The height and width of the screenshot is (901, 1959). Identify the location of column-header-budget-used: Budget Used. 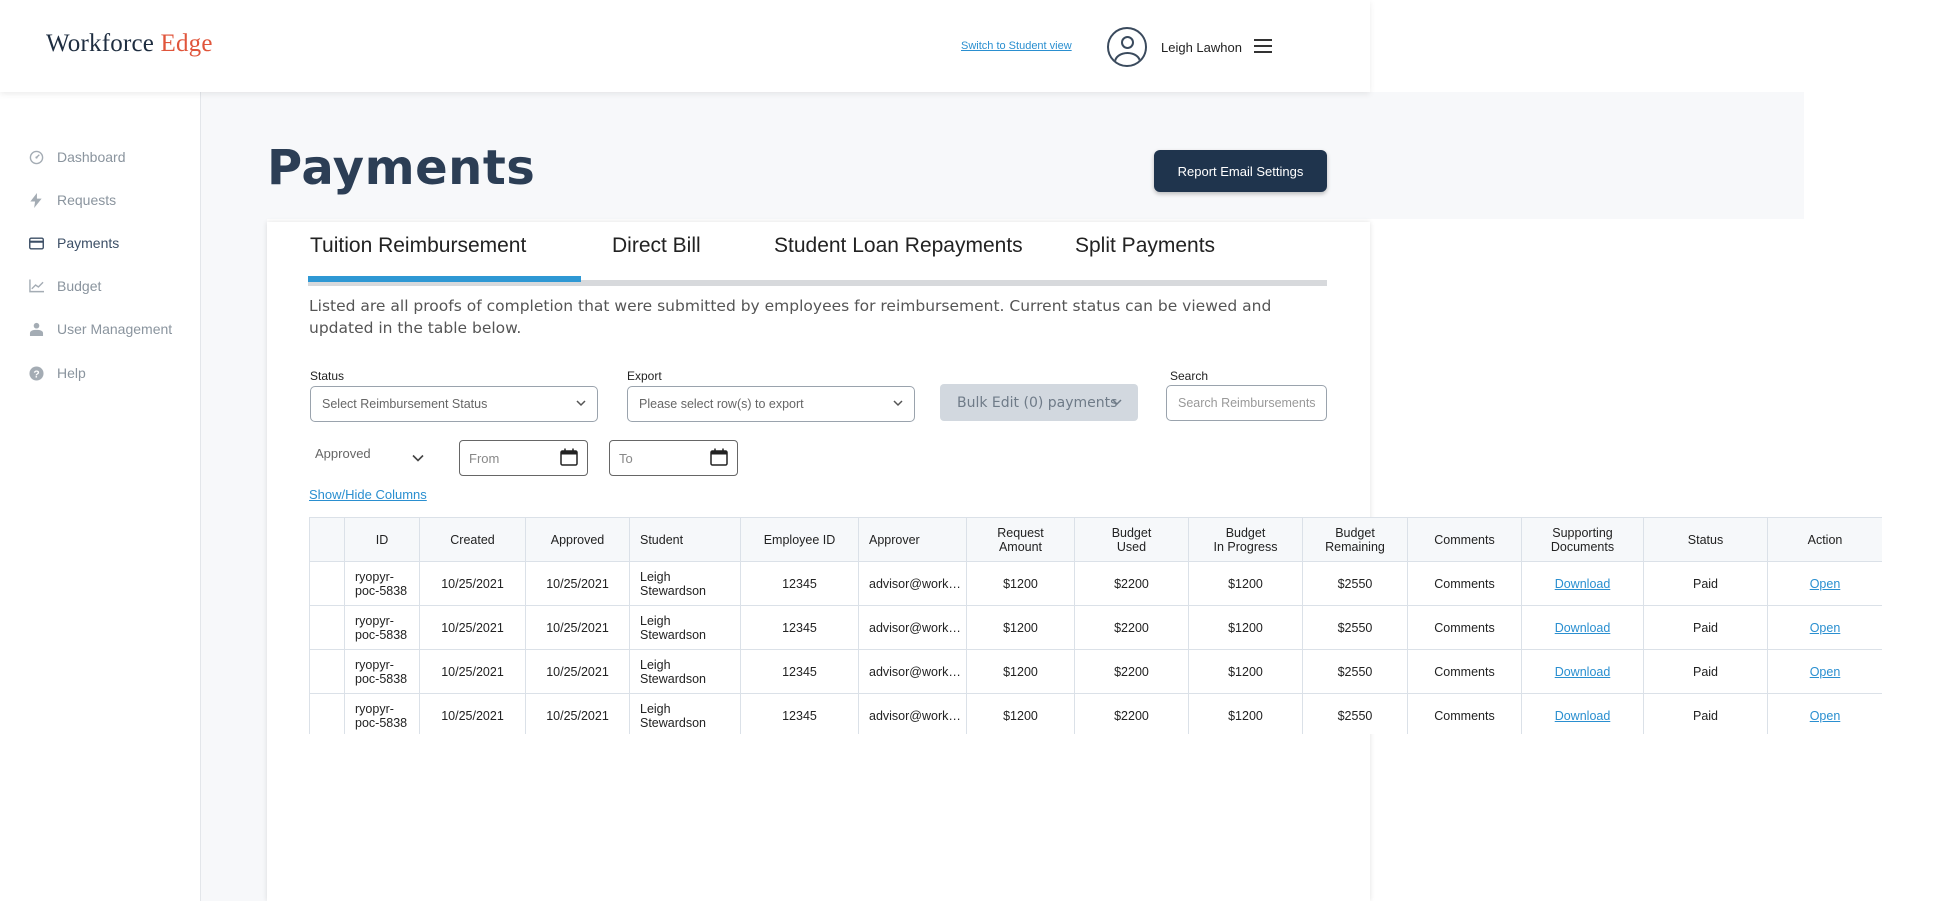
(1131, 539).